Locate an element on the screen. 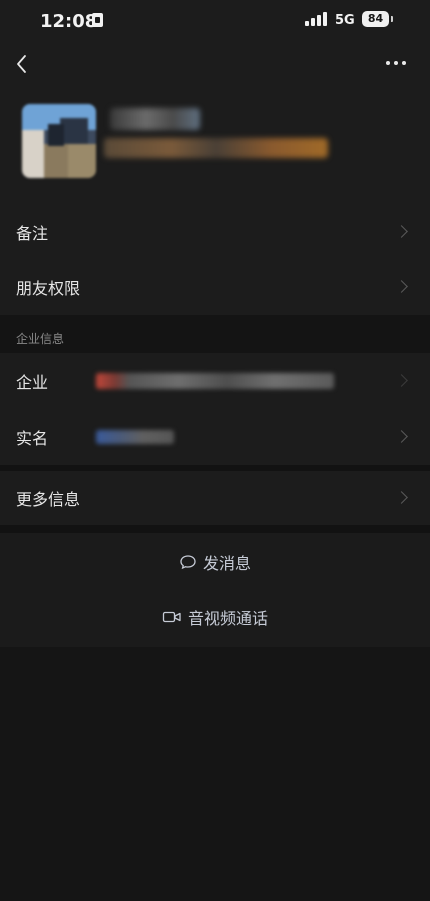 This screenshot has height=901, width=430. friend-permissions-label: 朋友权限 is located at coordinates (48, 288).